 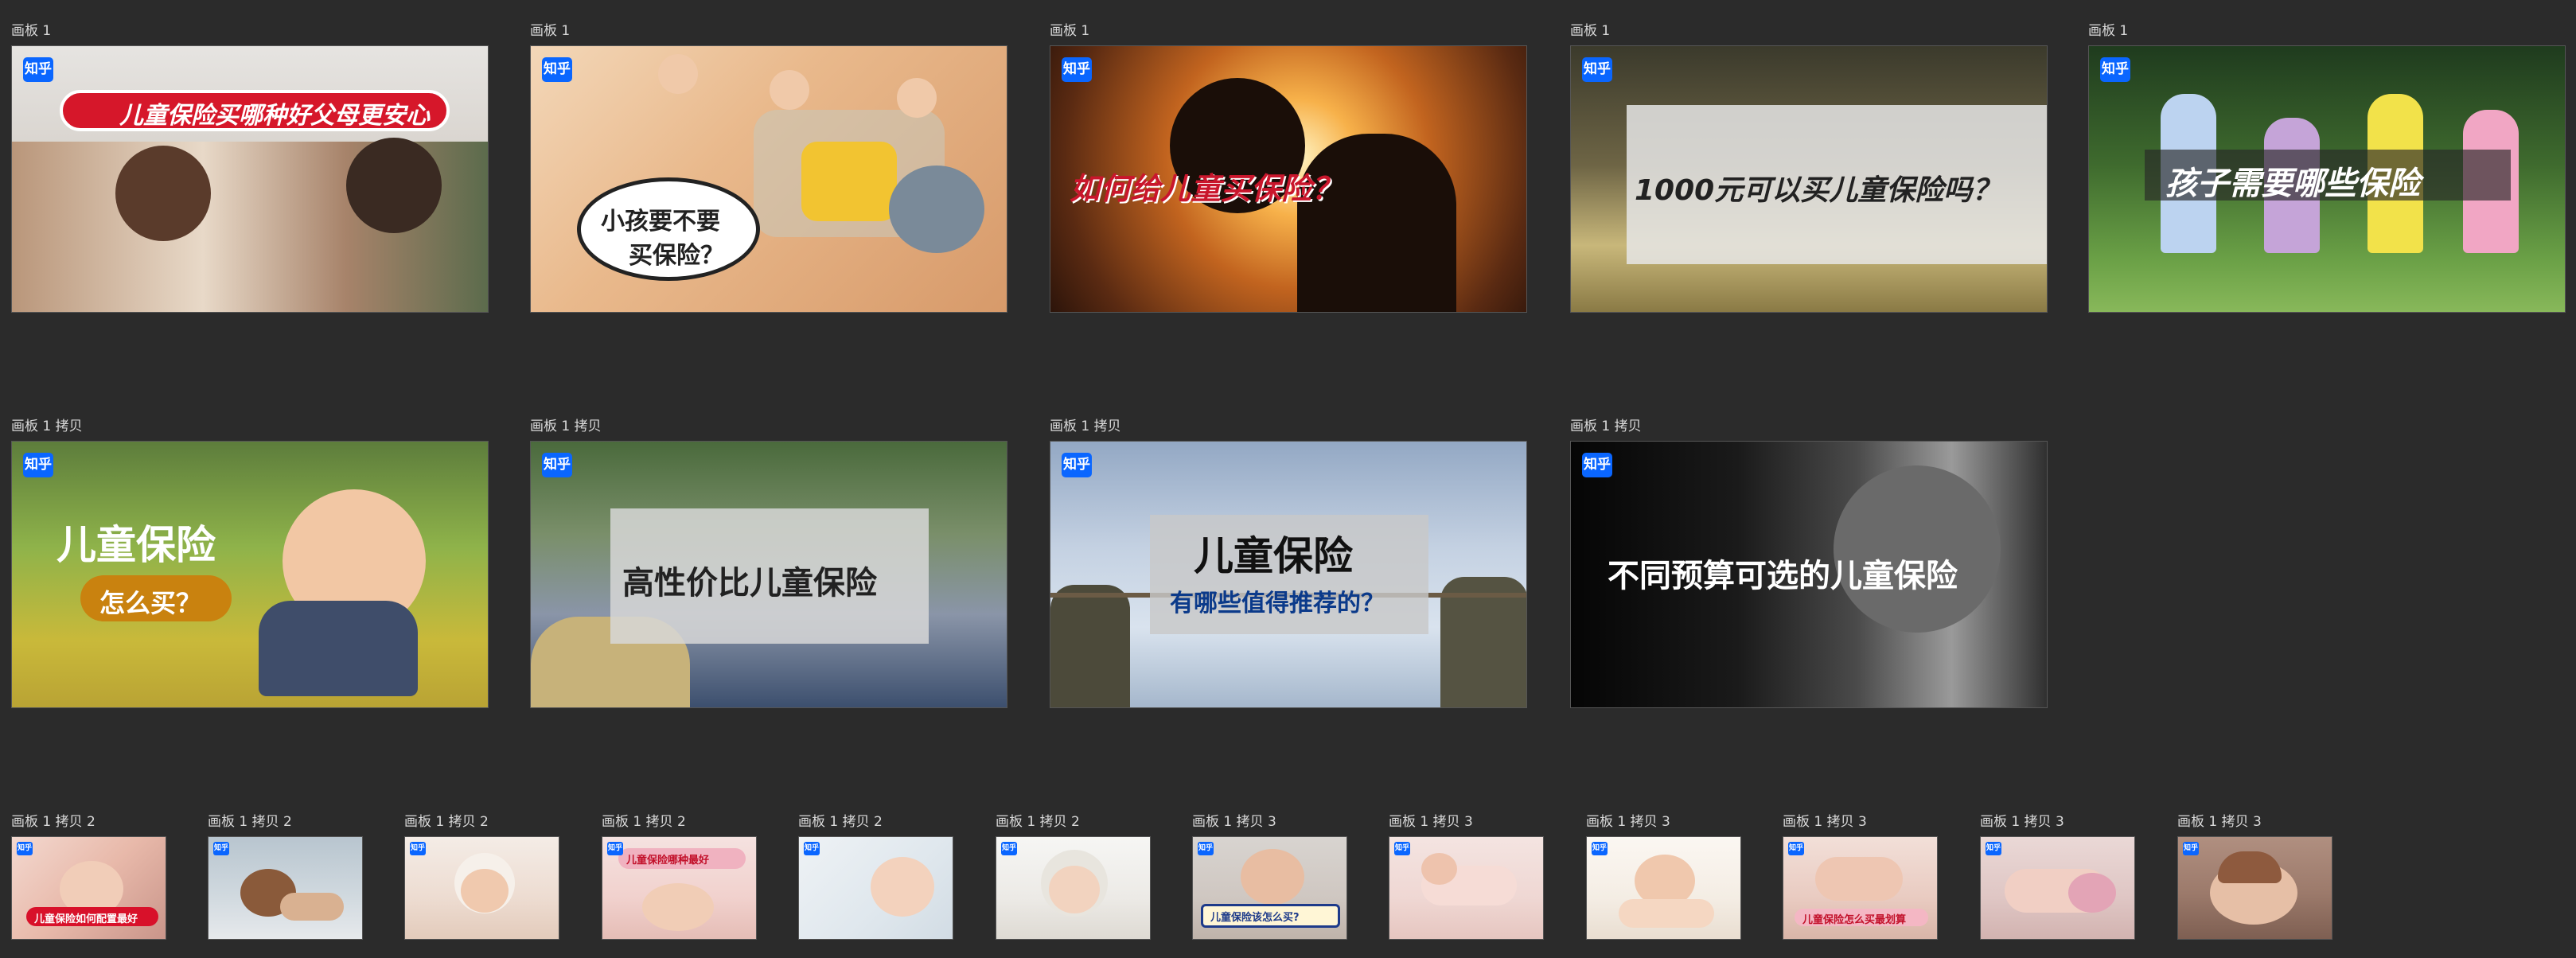 What do you see at coordinates (660, 222) in the screenshot?
I see `cover-title-line1: 小孩要不要` at bounding box center [660, 222].